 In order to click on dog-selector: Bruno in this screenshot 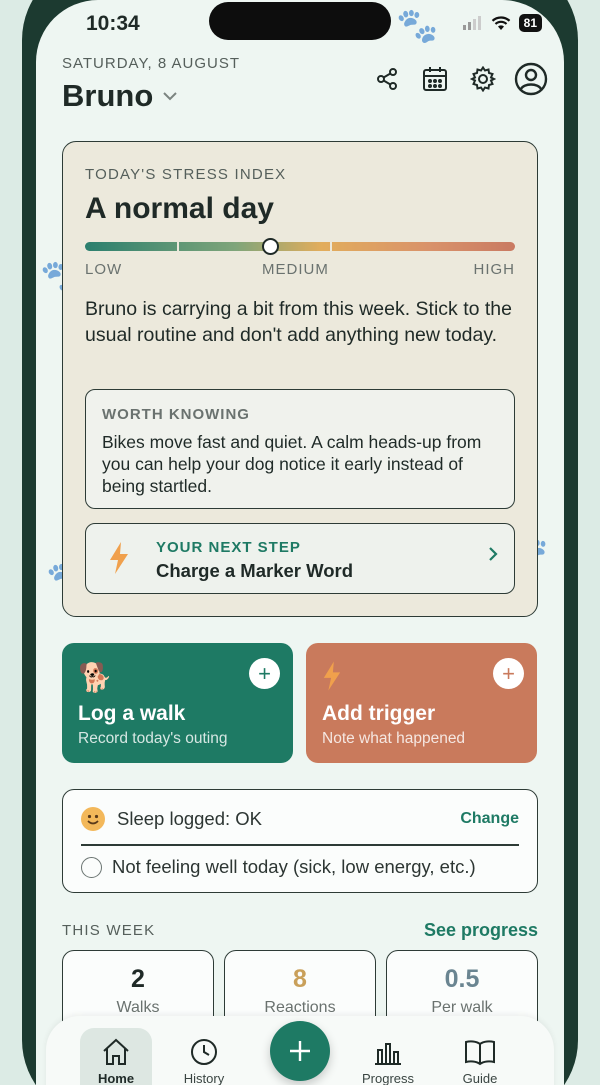, I will do `click(119, 96)`.